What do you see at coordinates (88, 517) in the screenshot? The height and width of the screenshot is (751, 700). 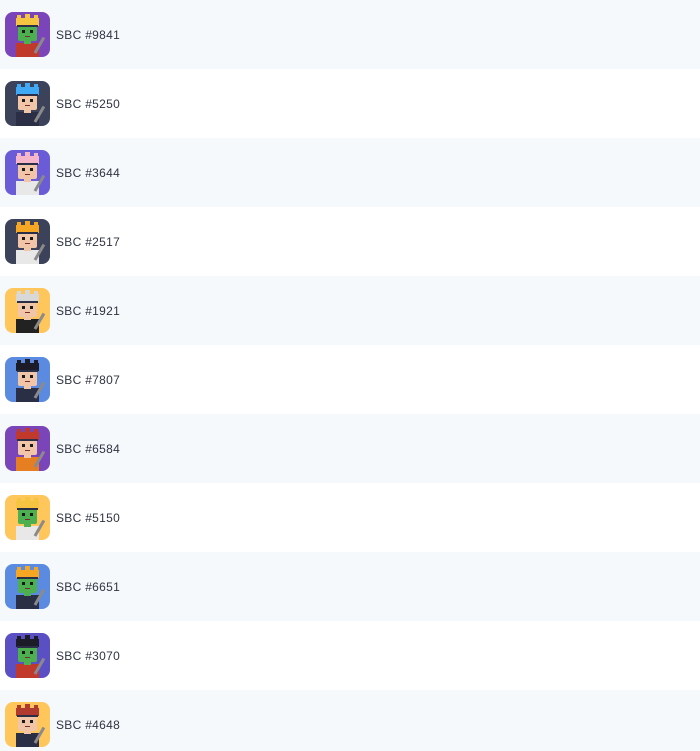 I see `item-name: SBC #5150` at bounding box center [88, 517].